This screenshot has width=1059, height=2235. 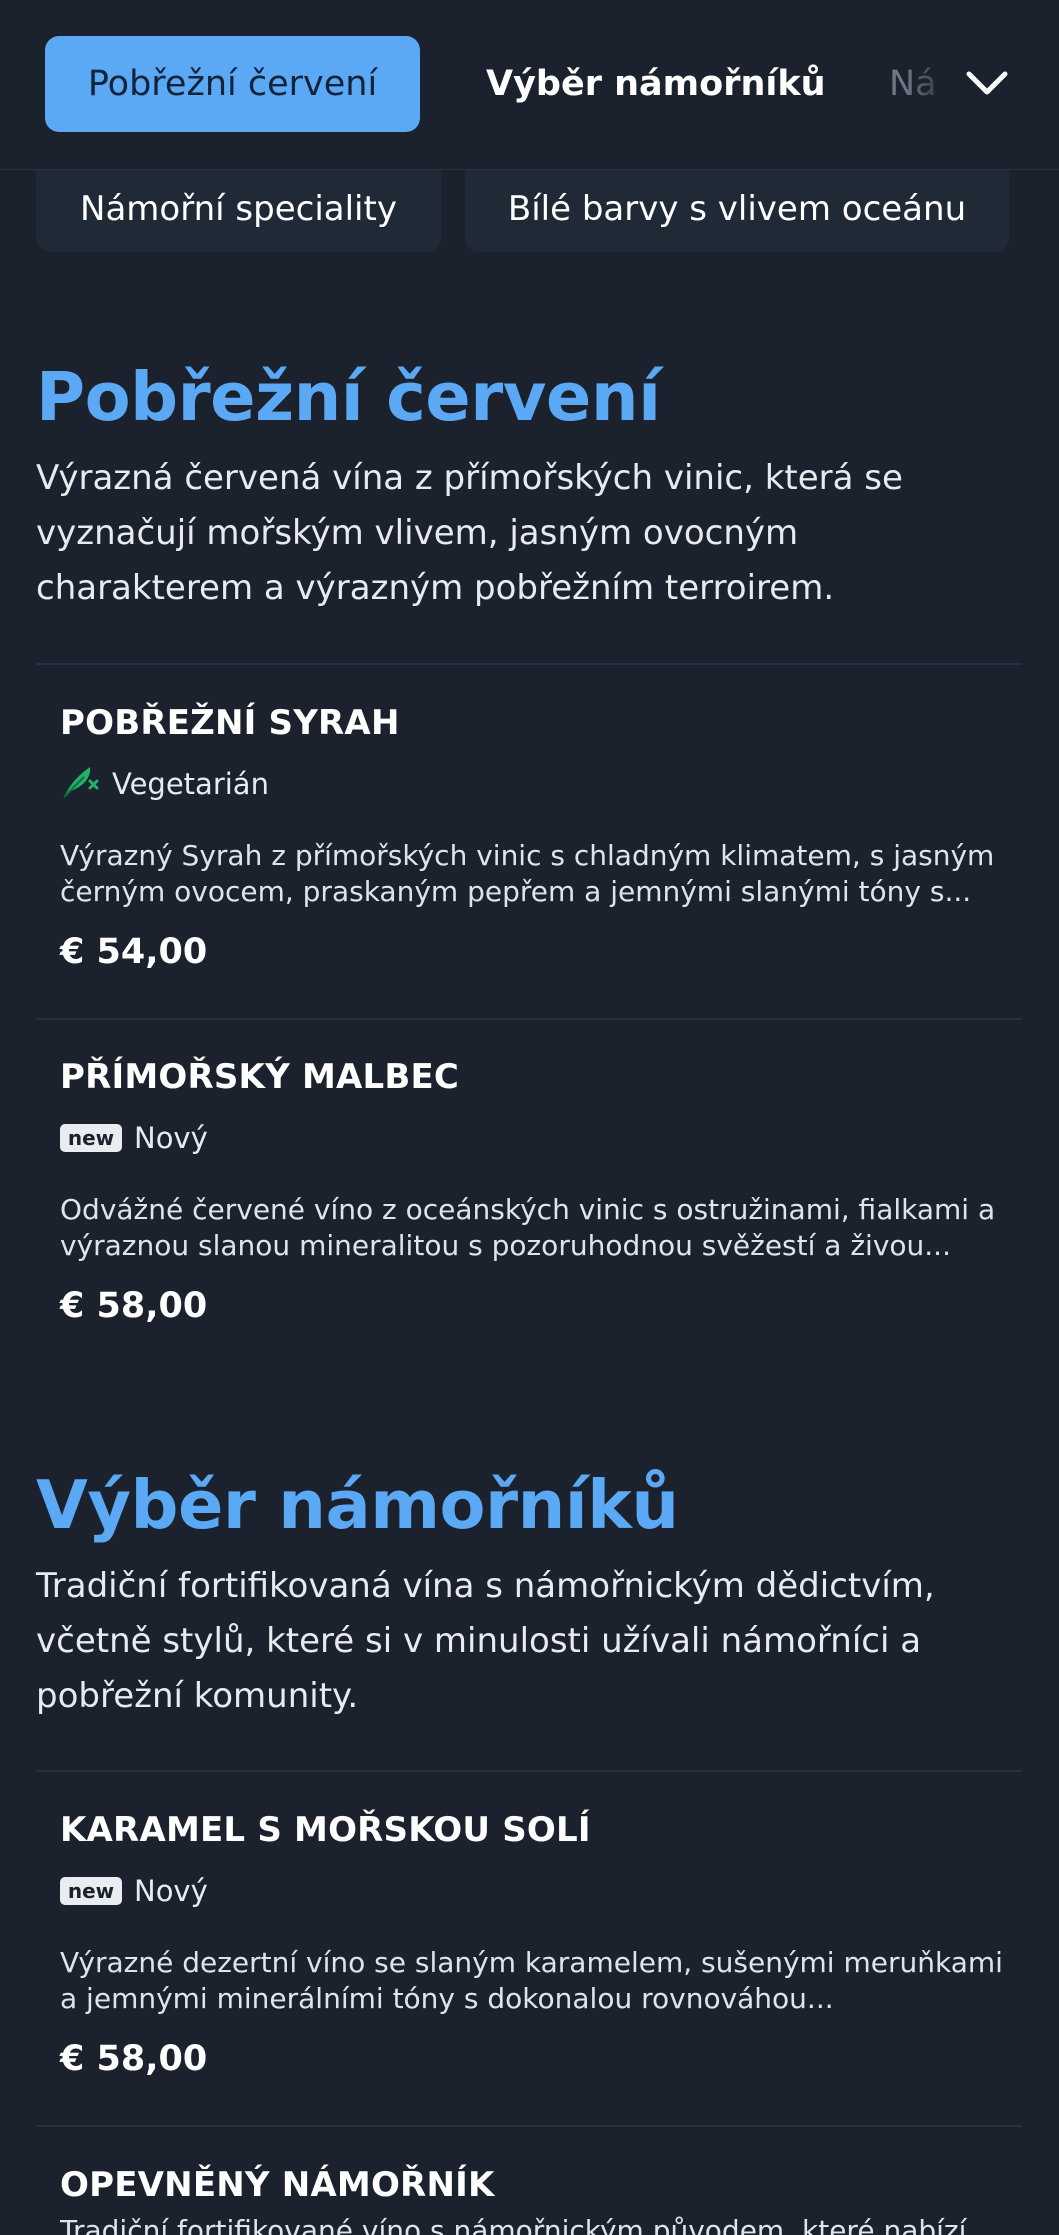 What do you see at coordinates (737, 209) in the screenshot?
I see `chip-bile-barvy: Bílé barvy s vlivem oceánu` at bounding box center [737, 209].